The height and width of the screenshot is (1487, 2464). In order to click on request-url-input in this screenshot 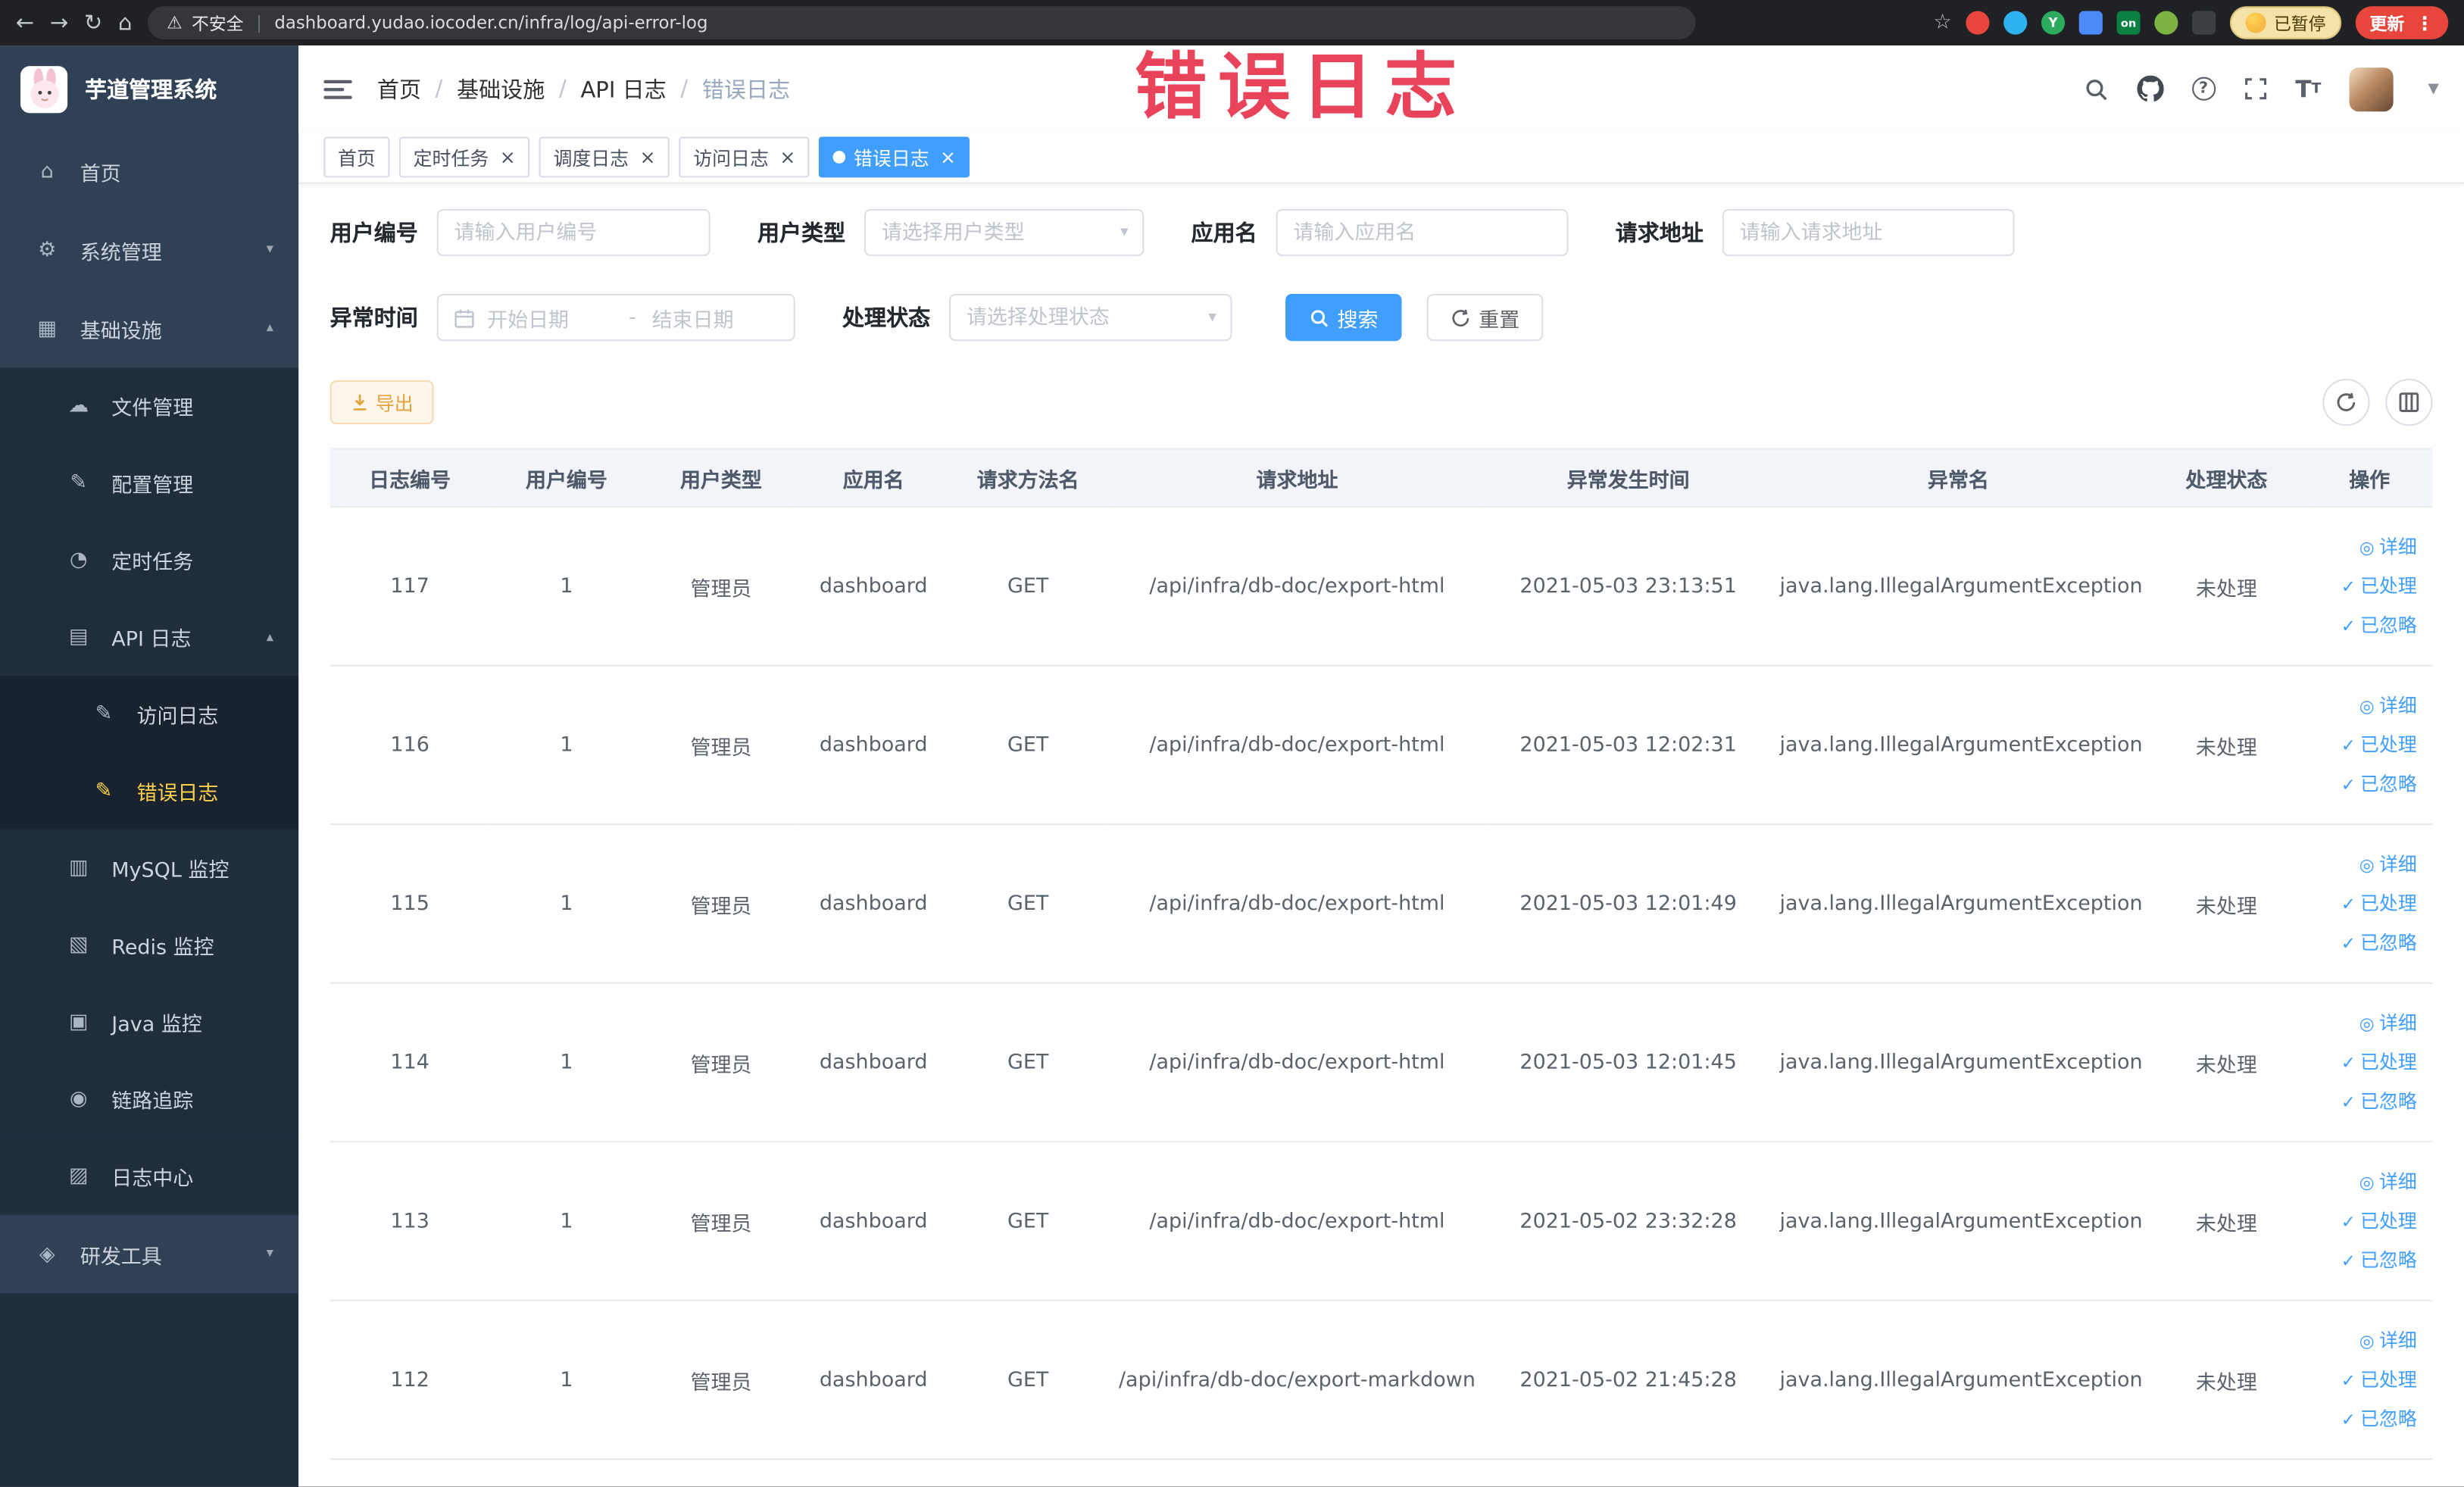, I will do `click(1868, 232)`.